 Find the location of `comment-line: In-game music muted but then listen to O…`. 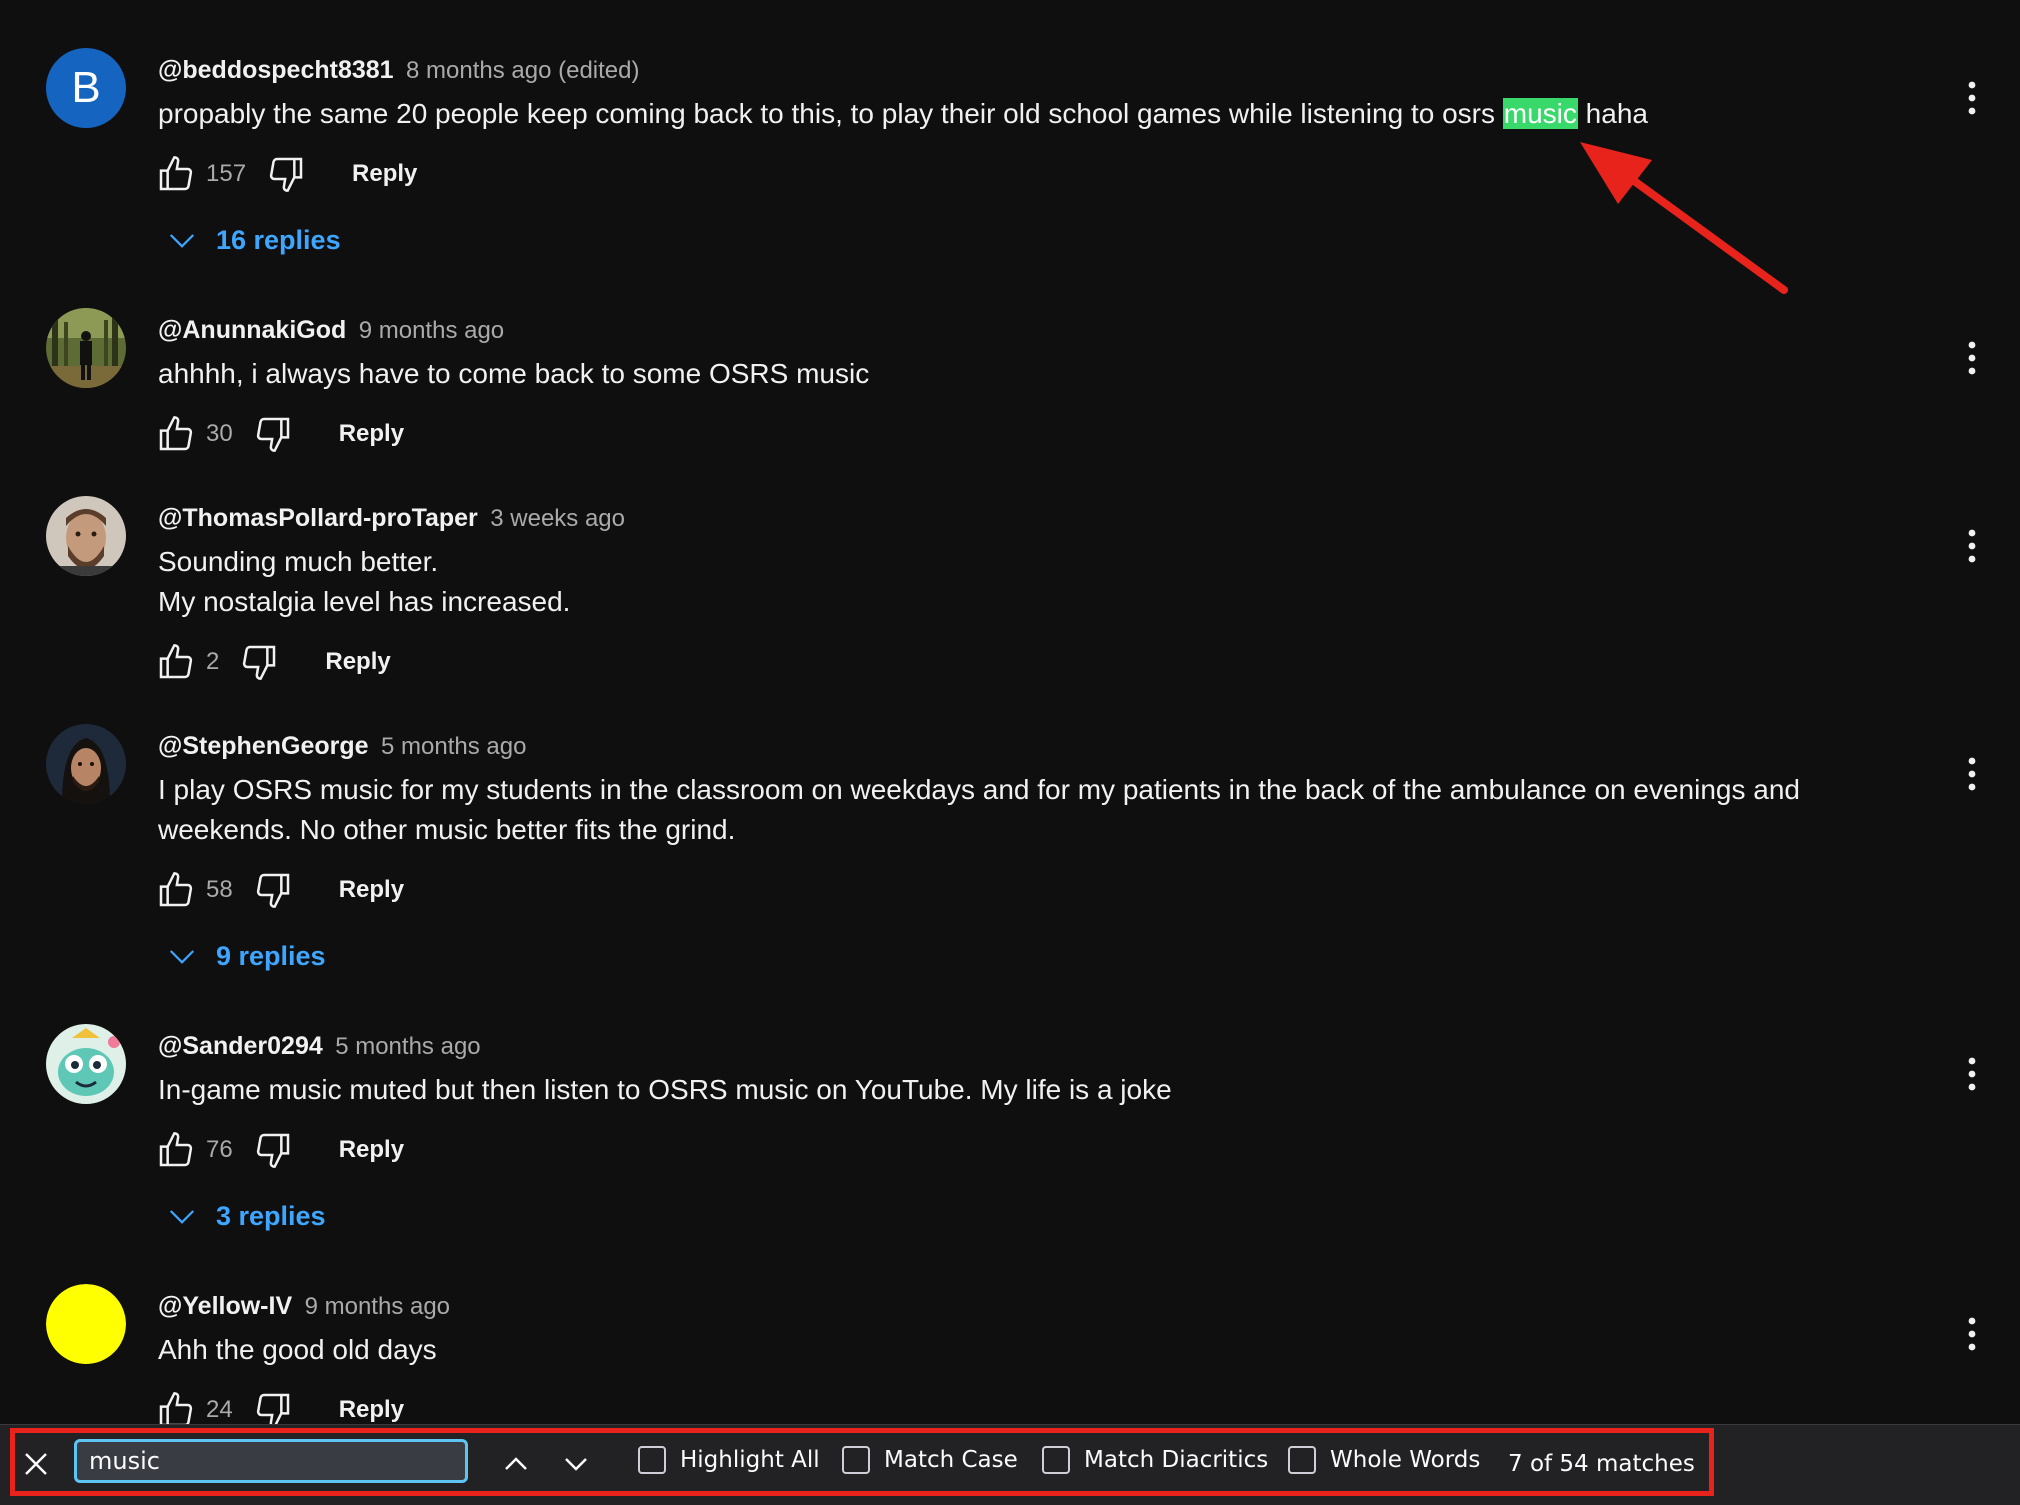

comment-line: In-game music muted but then listen to O… is located at coordinates (665, 1089).